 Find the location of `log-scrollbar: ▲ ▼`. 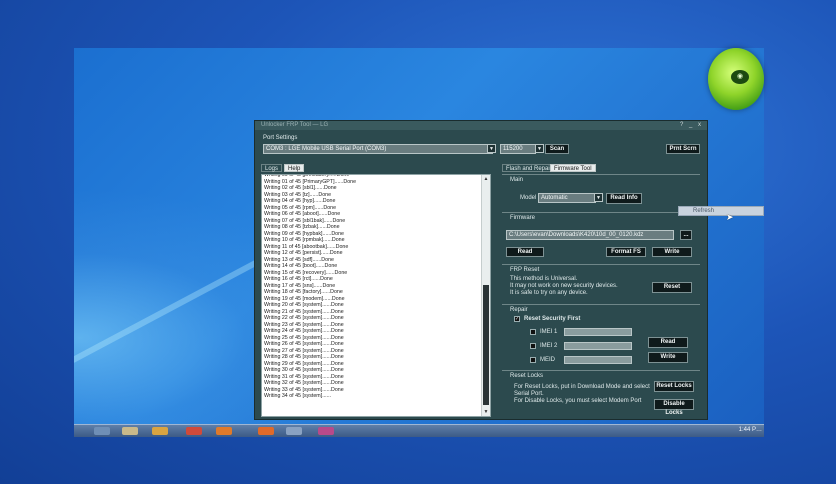

log-scrollbar: ▲ ▼ is located at coordinates (485, 295).